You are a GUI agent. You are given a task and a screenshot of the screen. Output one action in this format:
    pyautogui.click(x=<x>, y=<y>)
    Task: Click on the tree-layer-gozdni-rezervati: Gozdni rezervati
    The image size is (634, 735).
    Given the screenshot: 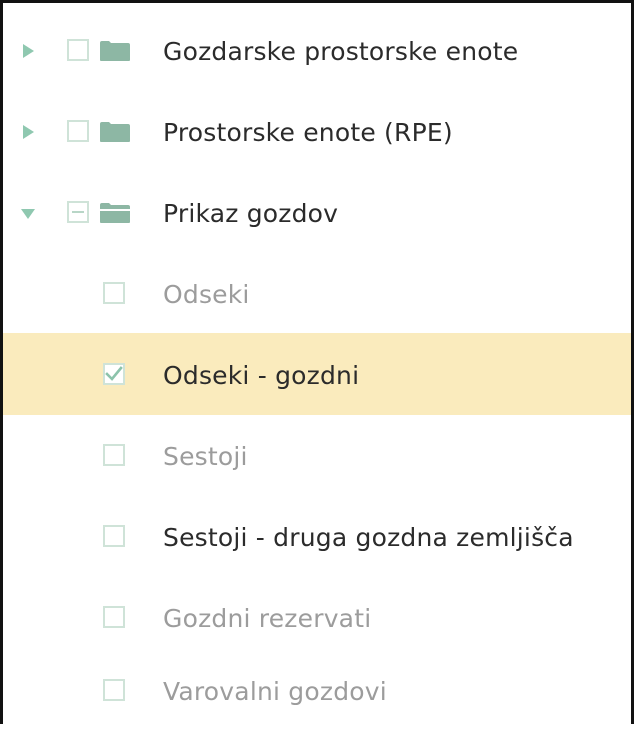 What is the action you would take?
    pyautogui.click(x=317, y=617)
    